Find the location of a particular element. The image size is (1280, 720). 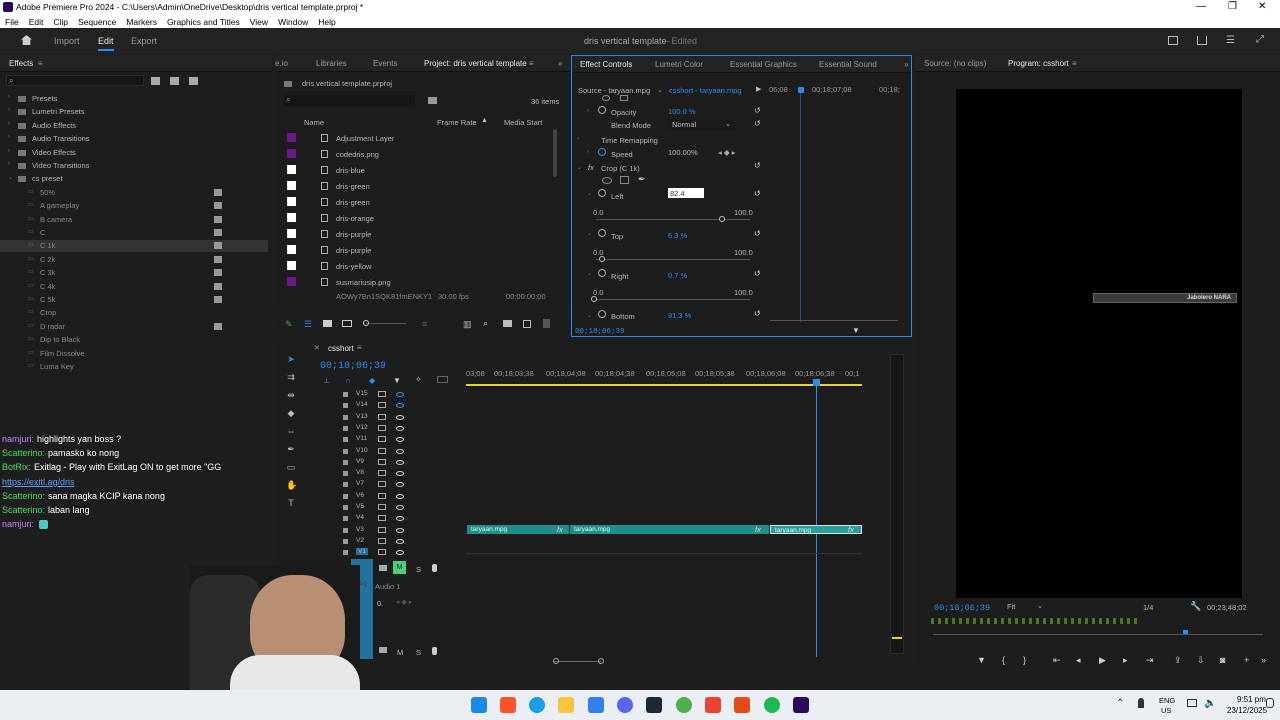

menu-item-graphics-and-titles: Graphics and Titles is located at coordinates (203, 22).